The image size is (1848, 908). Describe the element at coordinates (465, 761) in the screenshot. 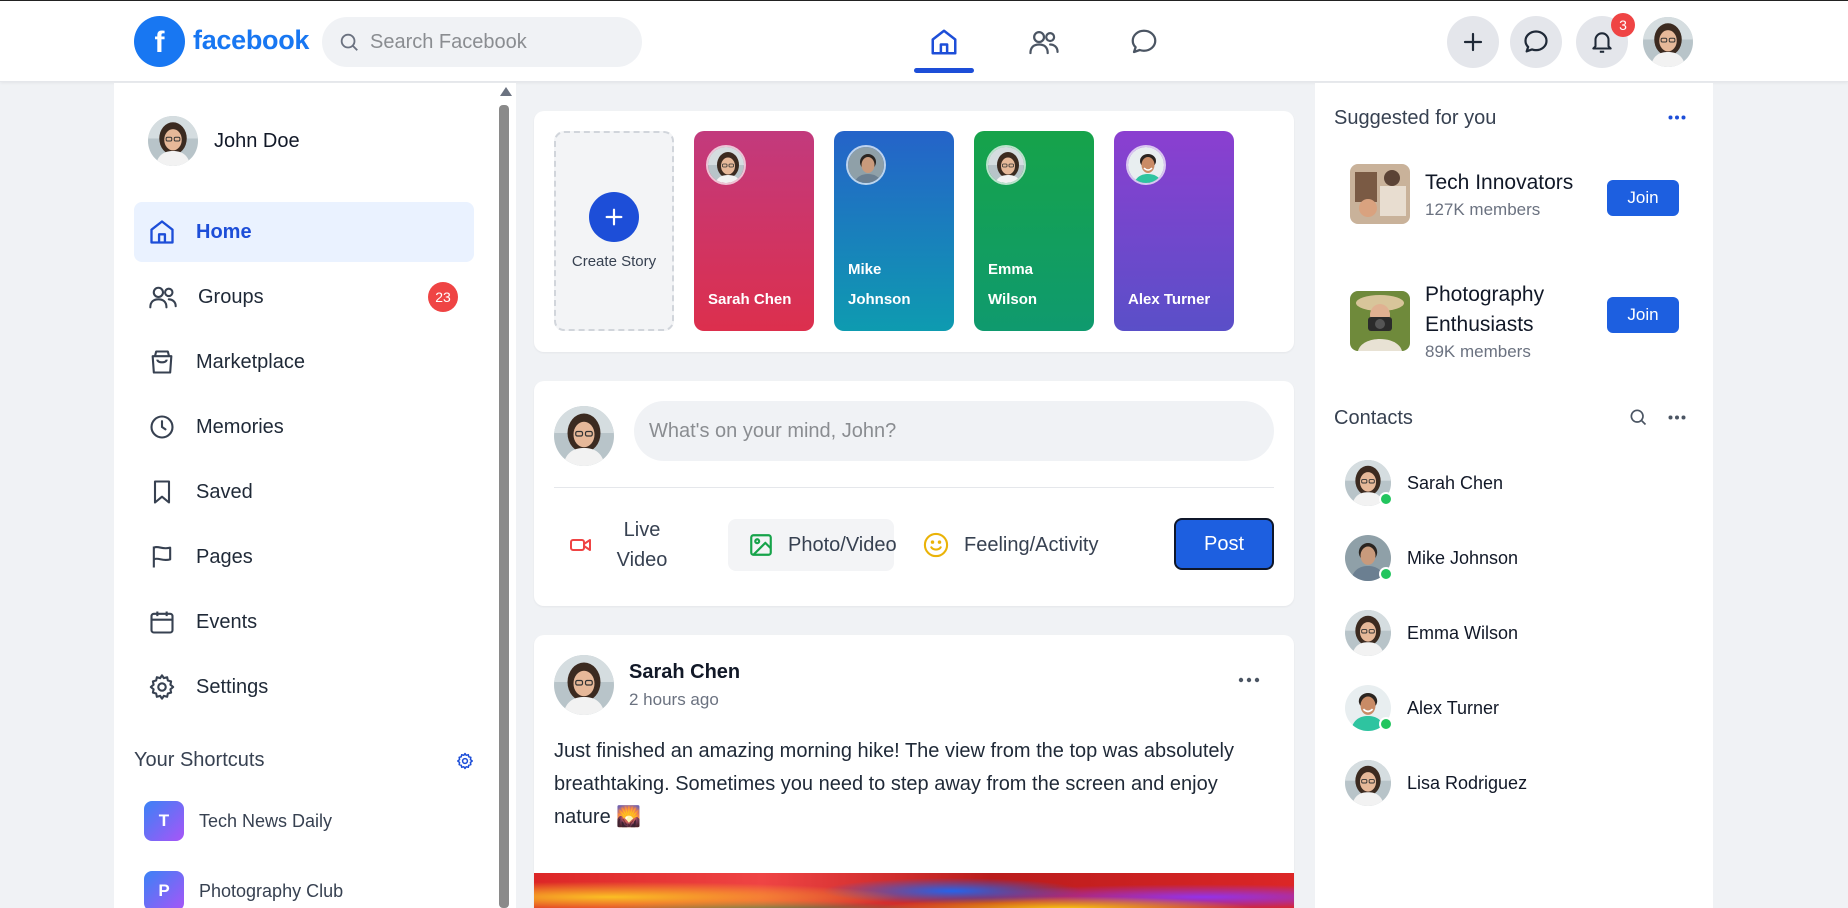

I see `shortcuts-settings-icon` at that location.